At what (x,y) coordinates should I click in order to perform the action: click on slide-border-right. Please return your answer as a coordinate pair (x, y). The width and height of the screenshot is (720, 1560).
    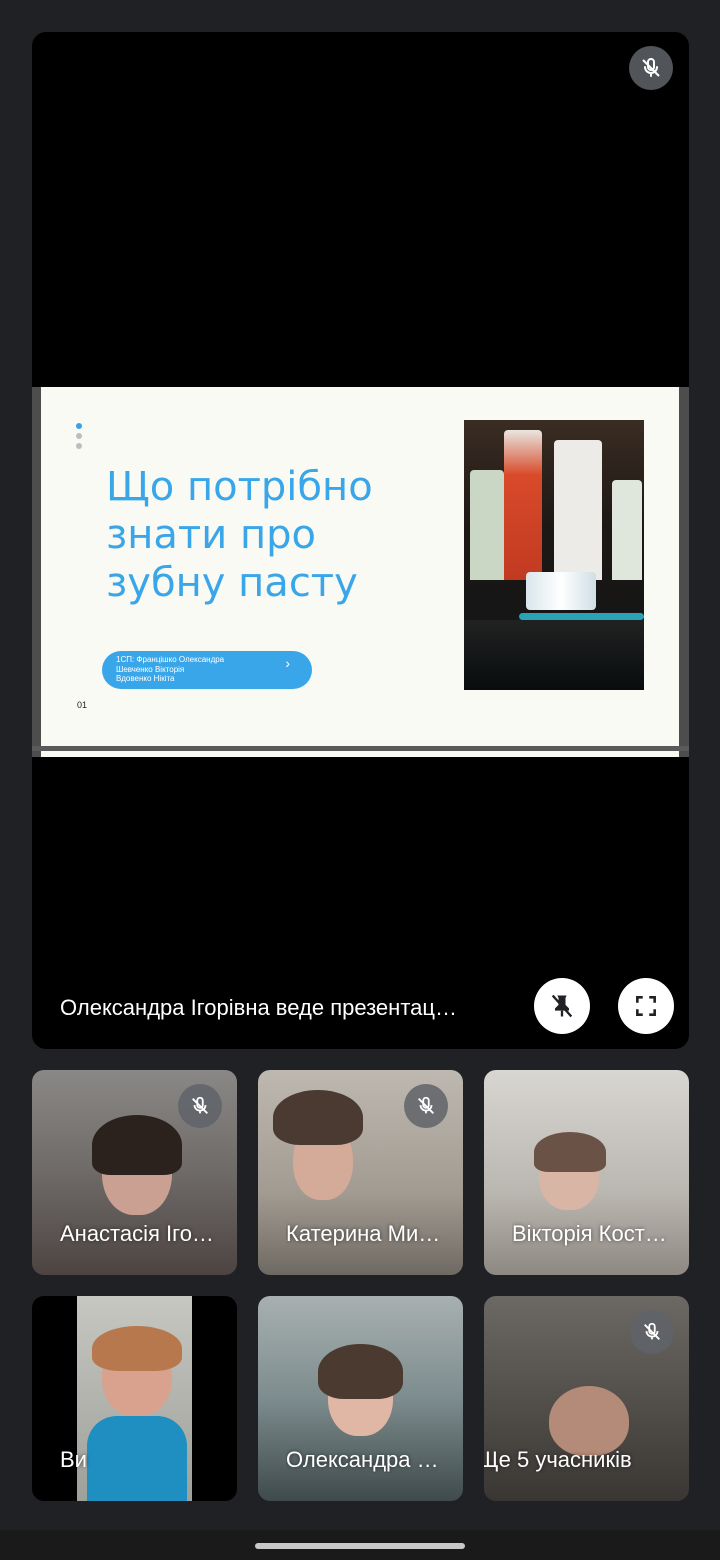
    Looking at the image, I should click on (684, 572).